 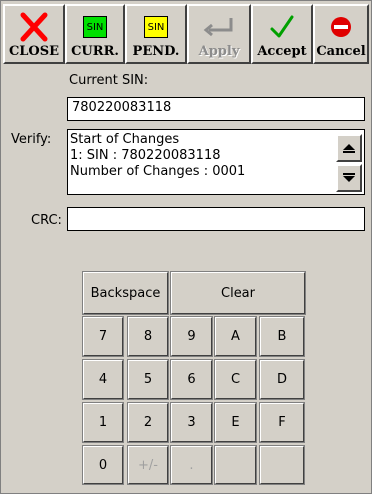 I want to click on close-label: CLOSE, so click(x=34, y=51).